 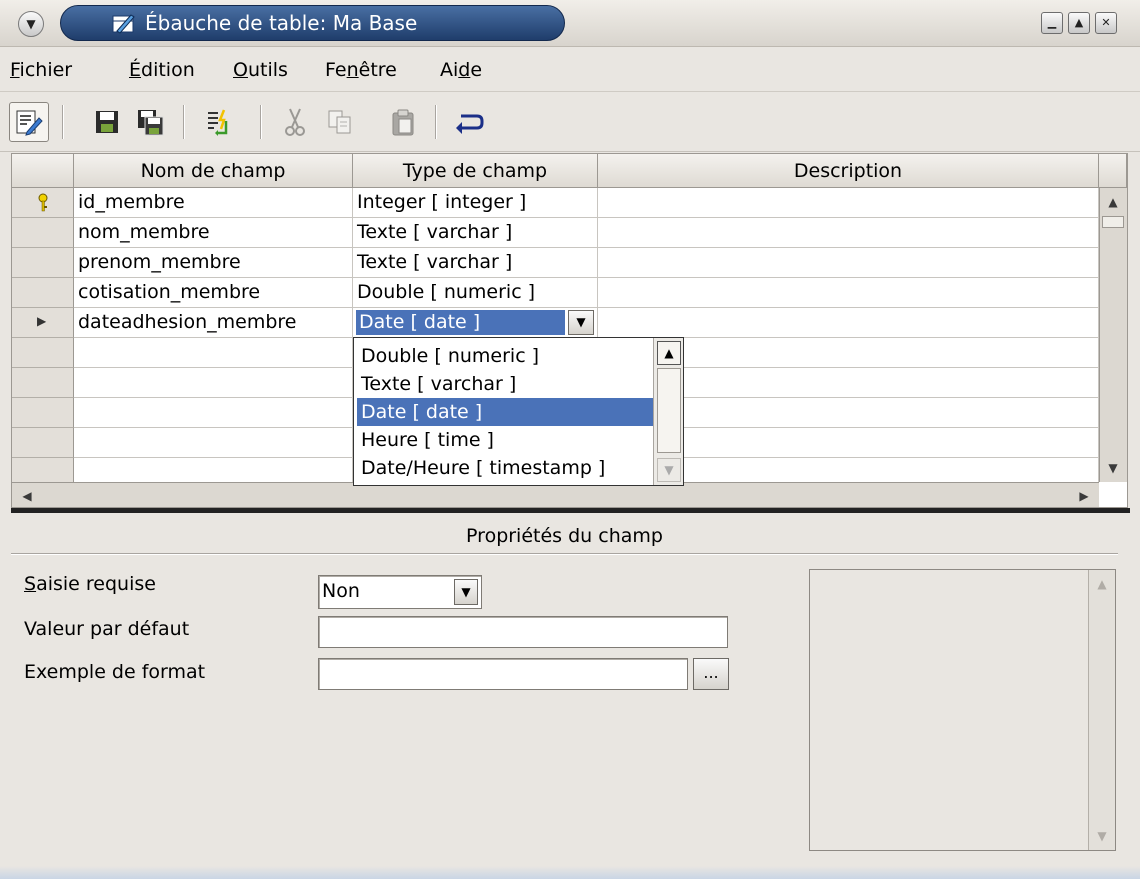 What do you see at coordinates (1113, 335) in the screenshot?
I see `grid-vertical-scrollbar: ▲ ▼` at bounding box center [1113, 335].